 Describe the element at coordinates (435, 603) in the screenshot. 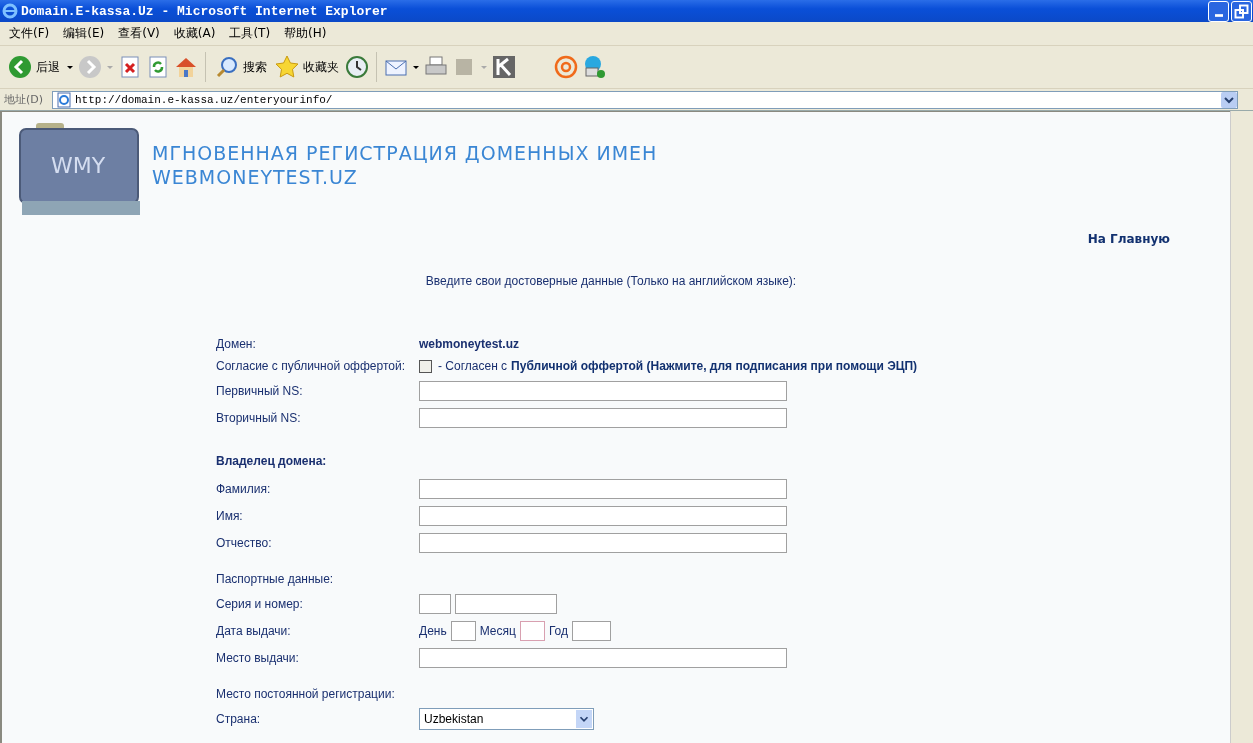

I see `series-field` at that location.